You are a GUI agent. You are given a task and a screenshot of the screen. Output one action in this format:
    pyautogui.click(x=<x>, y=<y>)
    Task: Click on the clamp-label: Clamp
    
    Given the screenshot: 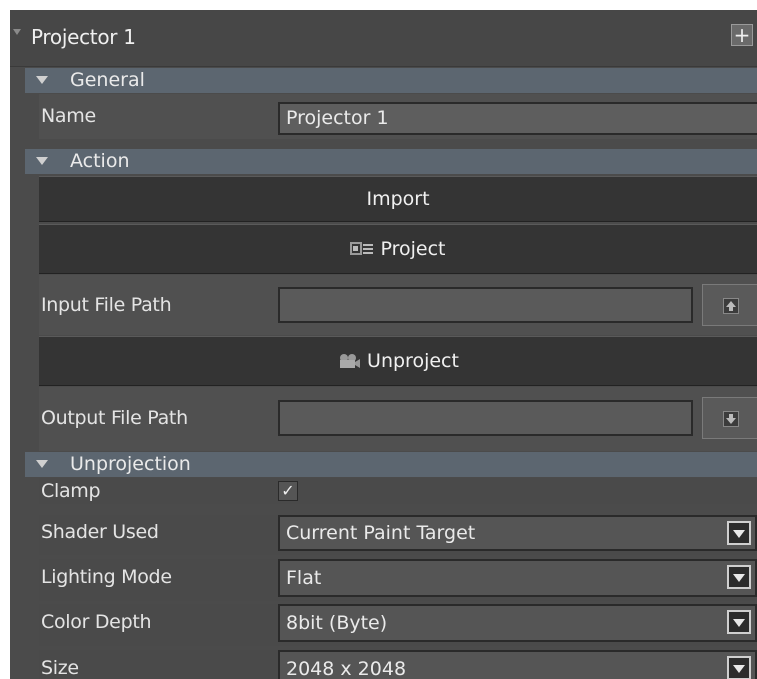 What is the action you would take?
    pyautogui.click(x=71, y=491)
    